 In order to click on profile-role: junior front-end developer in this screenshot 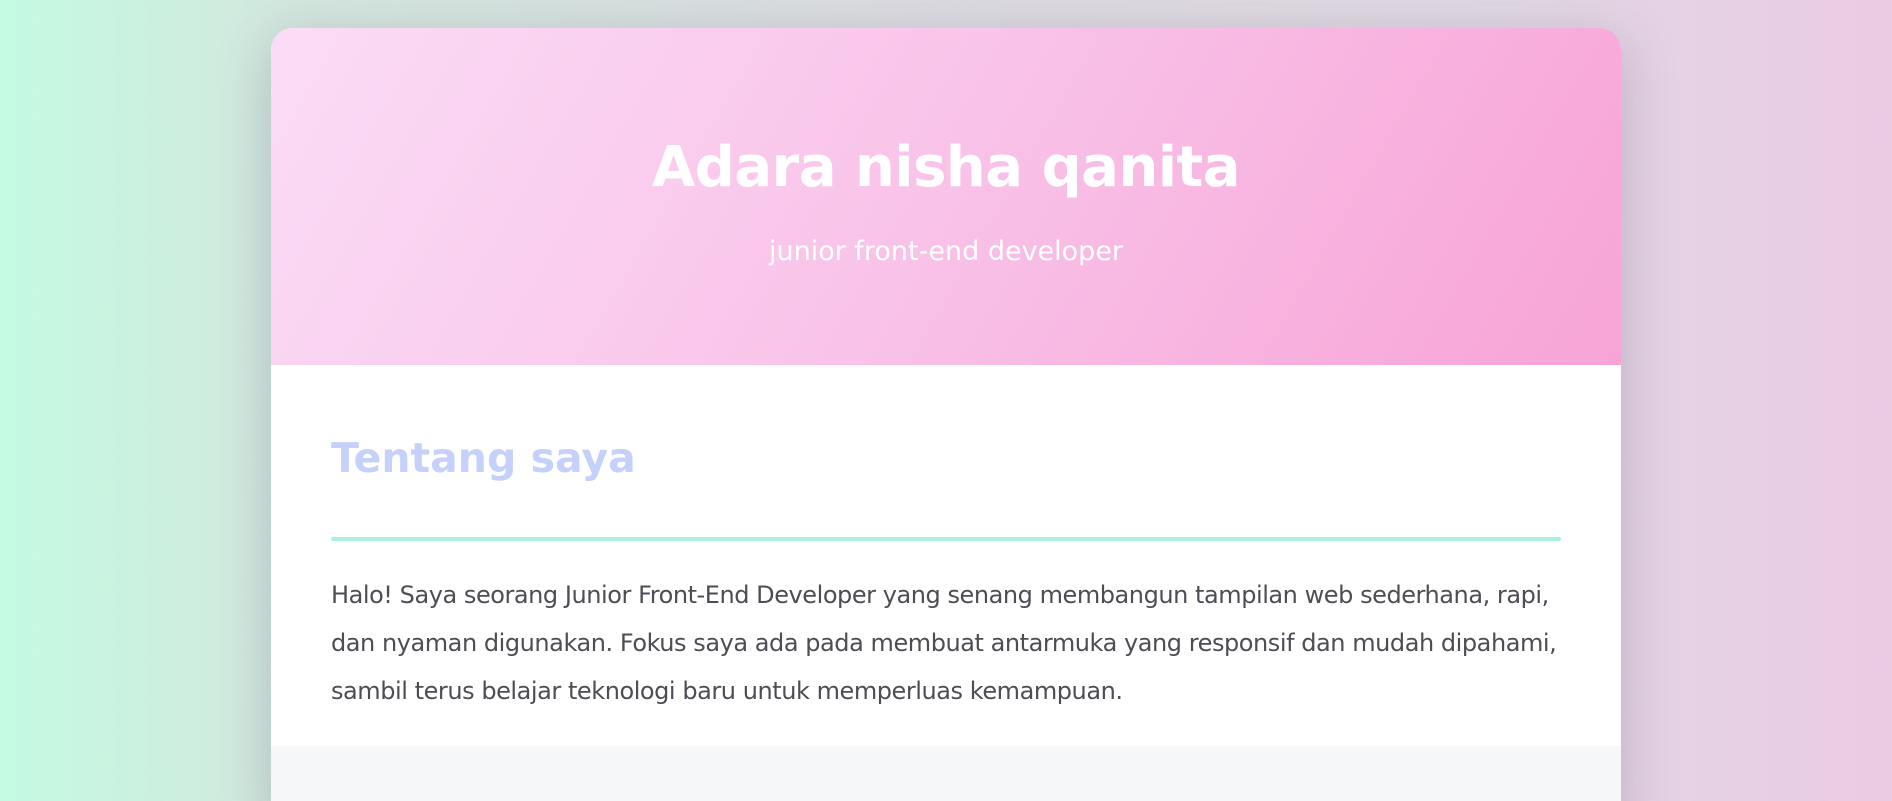, I will do `click(946, 251)`.